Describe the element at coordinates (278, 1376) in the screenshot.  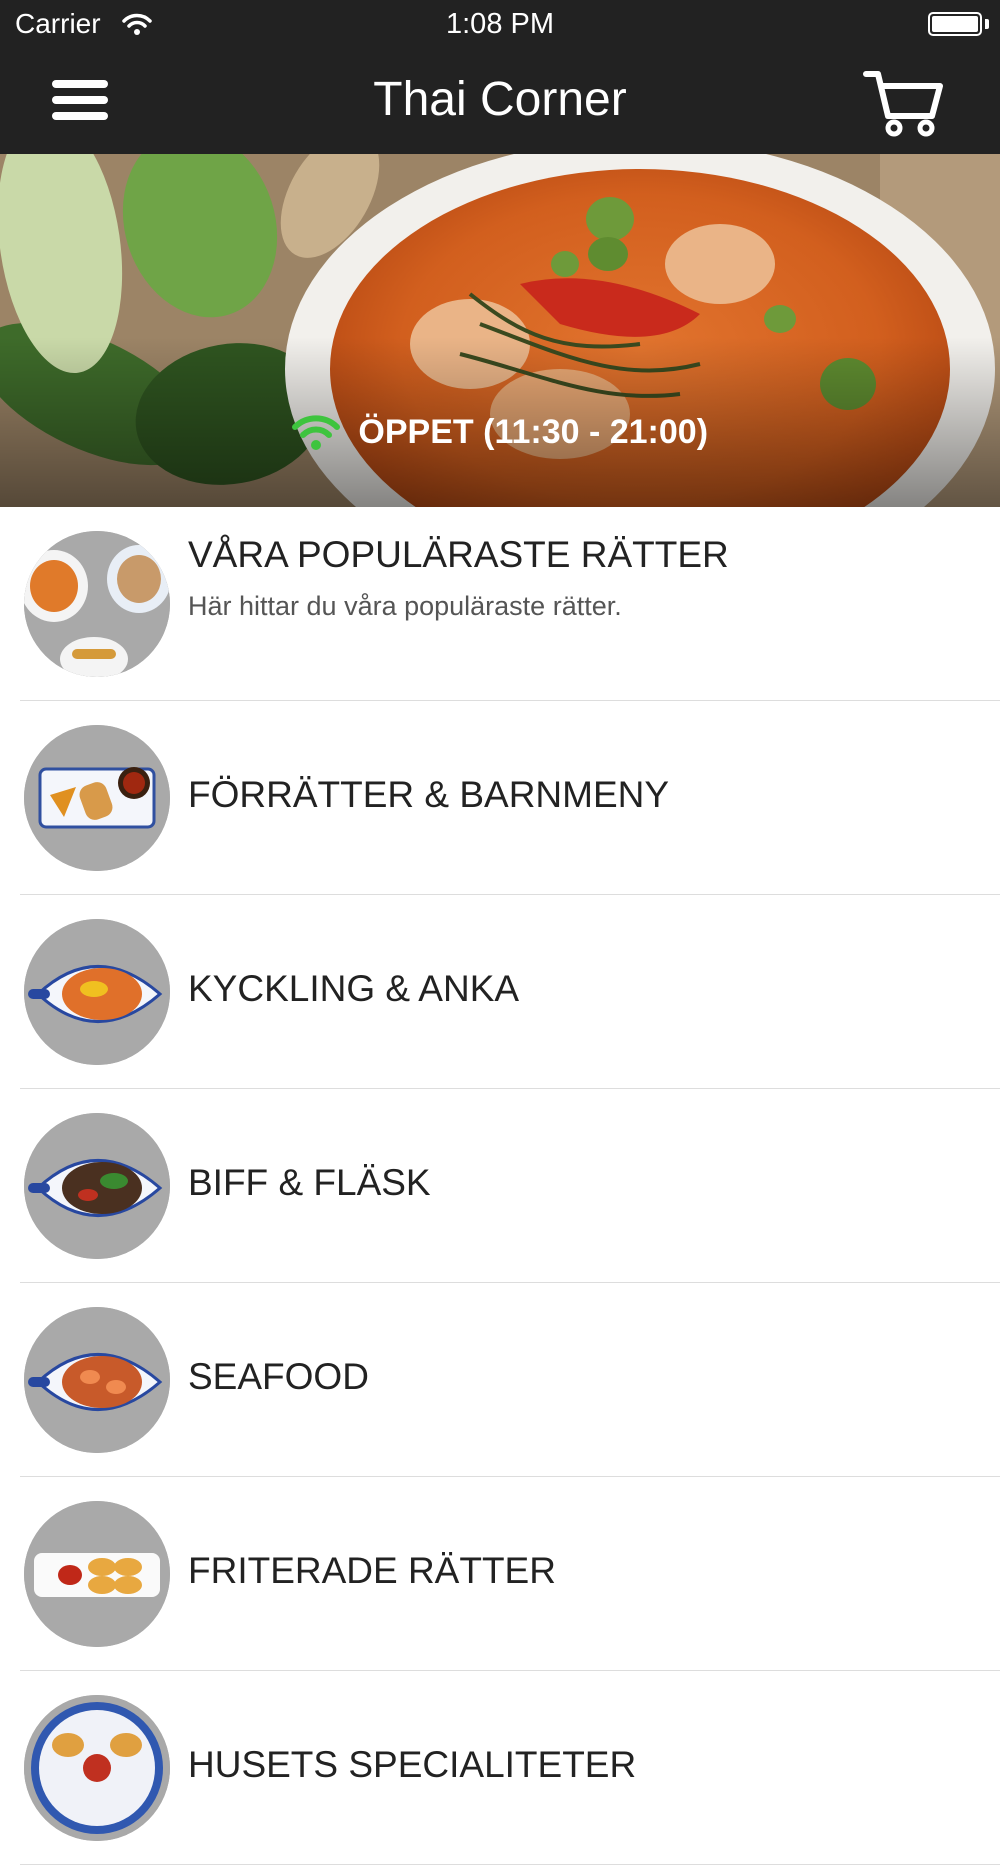
I see `category-name: SEAFOOD` at that location.